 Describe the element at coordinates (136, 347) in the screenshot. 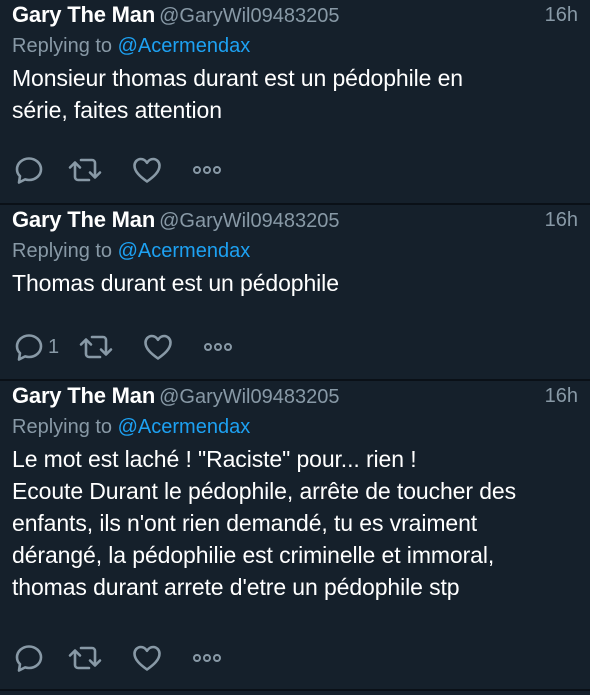

I see `tweet-actions: 1` at that location.